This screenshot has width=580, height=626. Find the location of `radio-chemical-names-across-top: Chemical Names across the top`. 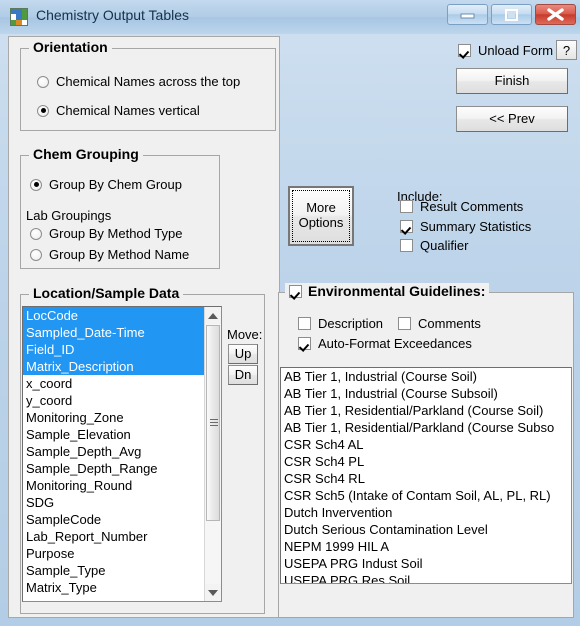

radio-chemical-names-across-top: Chemical Names across the top is located at coordinates (138, 81).